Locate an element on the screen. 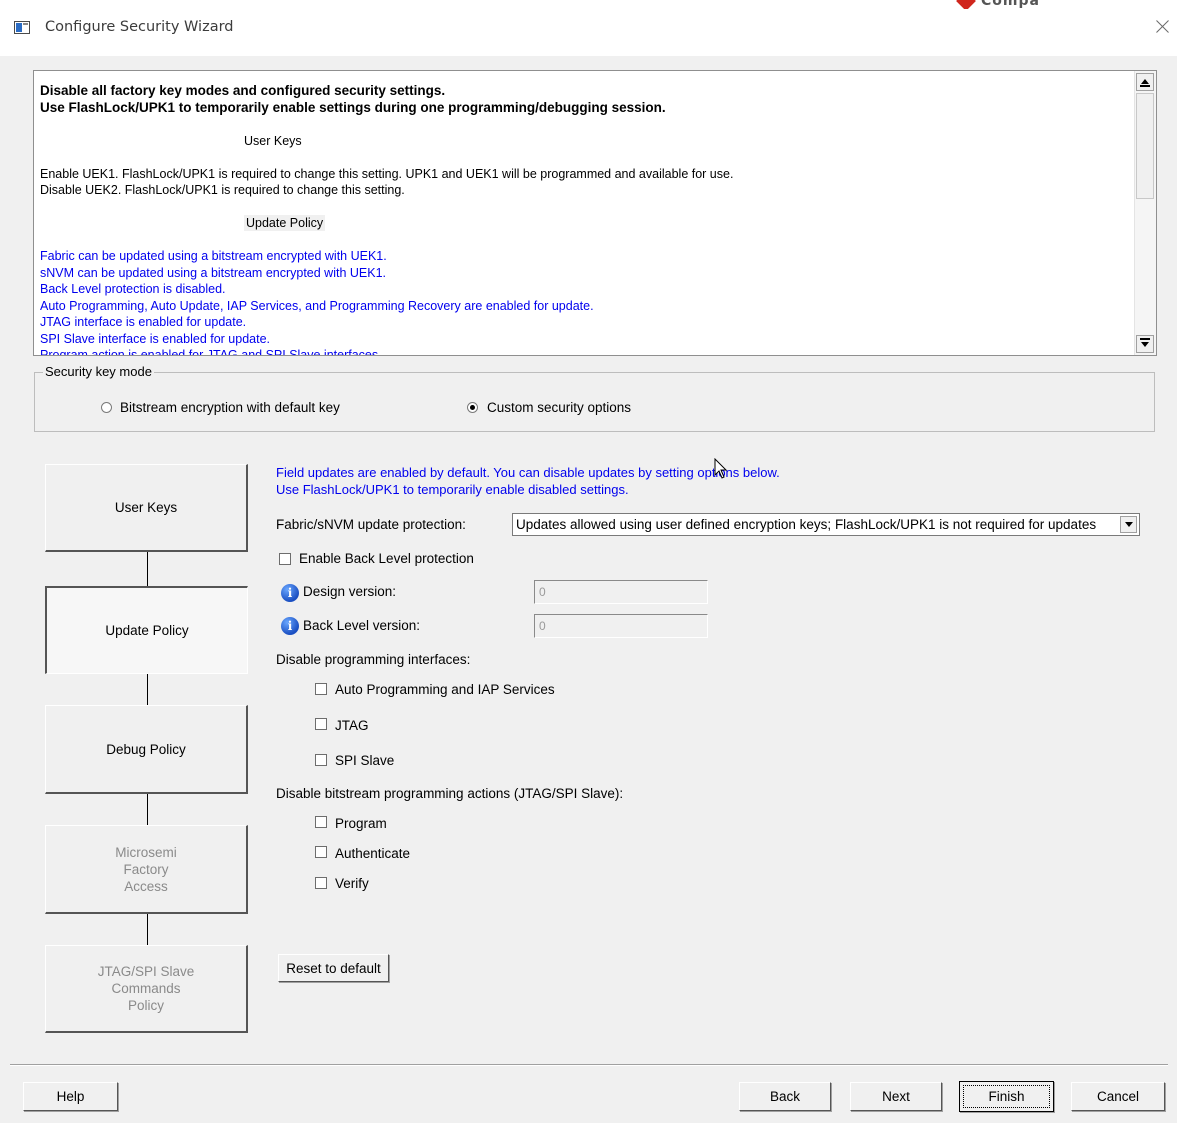 This screenshot has width=1177, height=1123. close-icon is located at coordinates (1163, 26).